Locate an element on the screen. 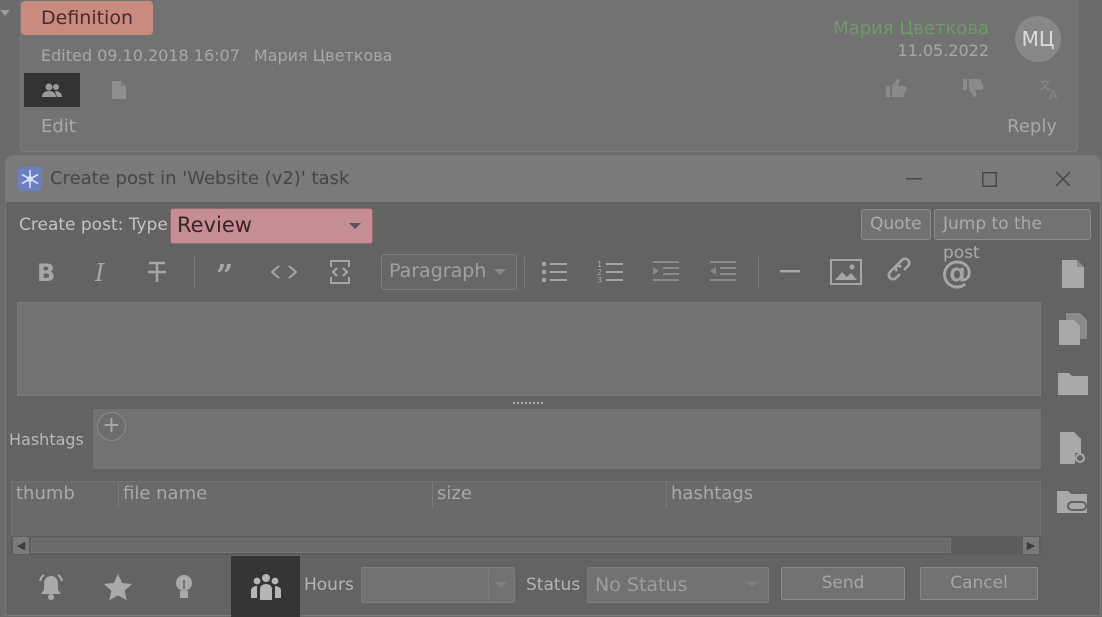 This screenshot has height=617, width=1102. italic-icon: I is located at coordinates (101, 272).